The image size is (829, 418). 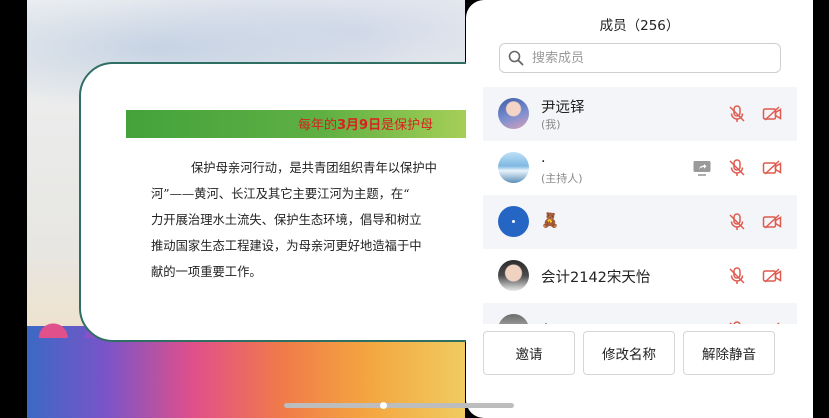 What do you see at coordinates (543, 158) in the screenshot?
I see `member-name: .` at bounding box center [543, 158].